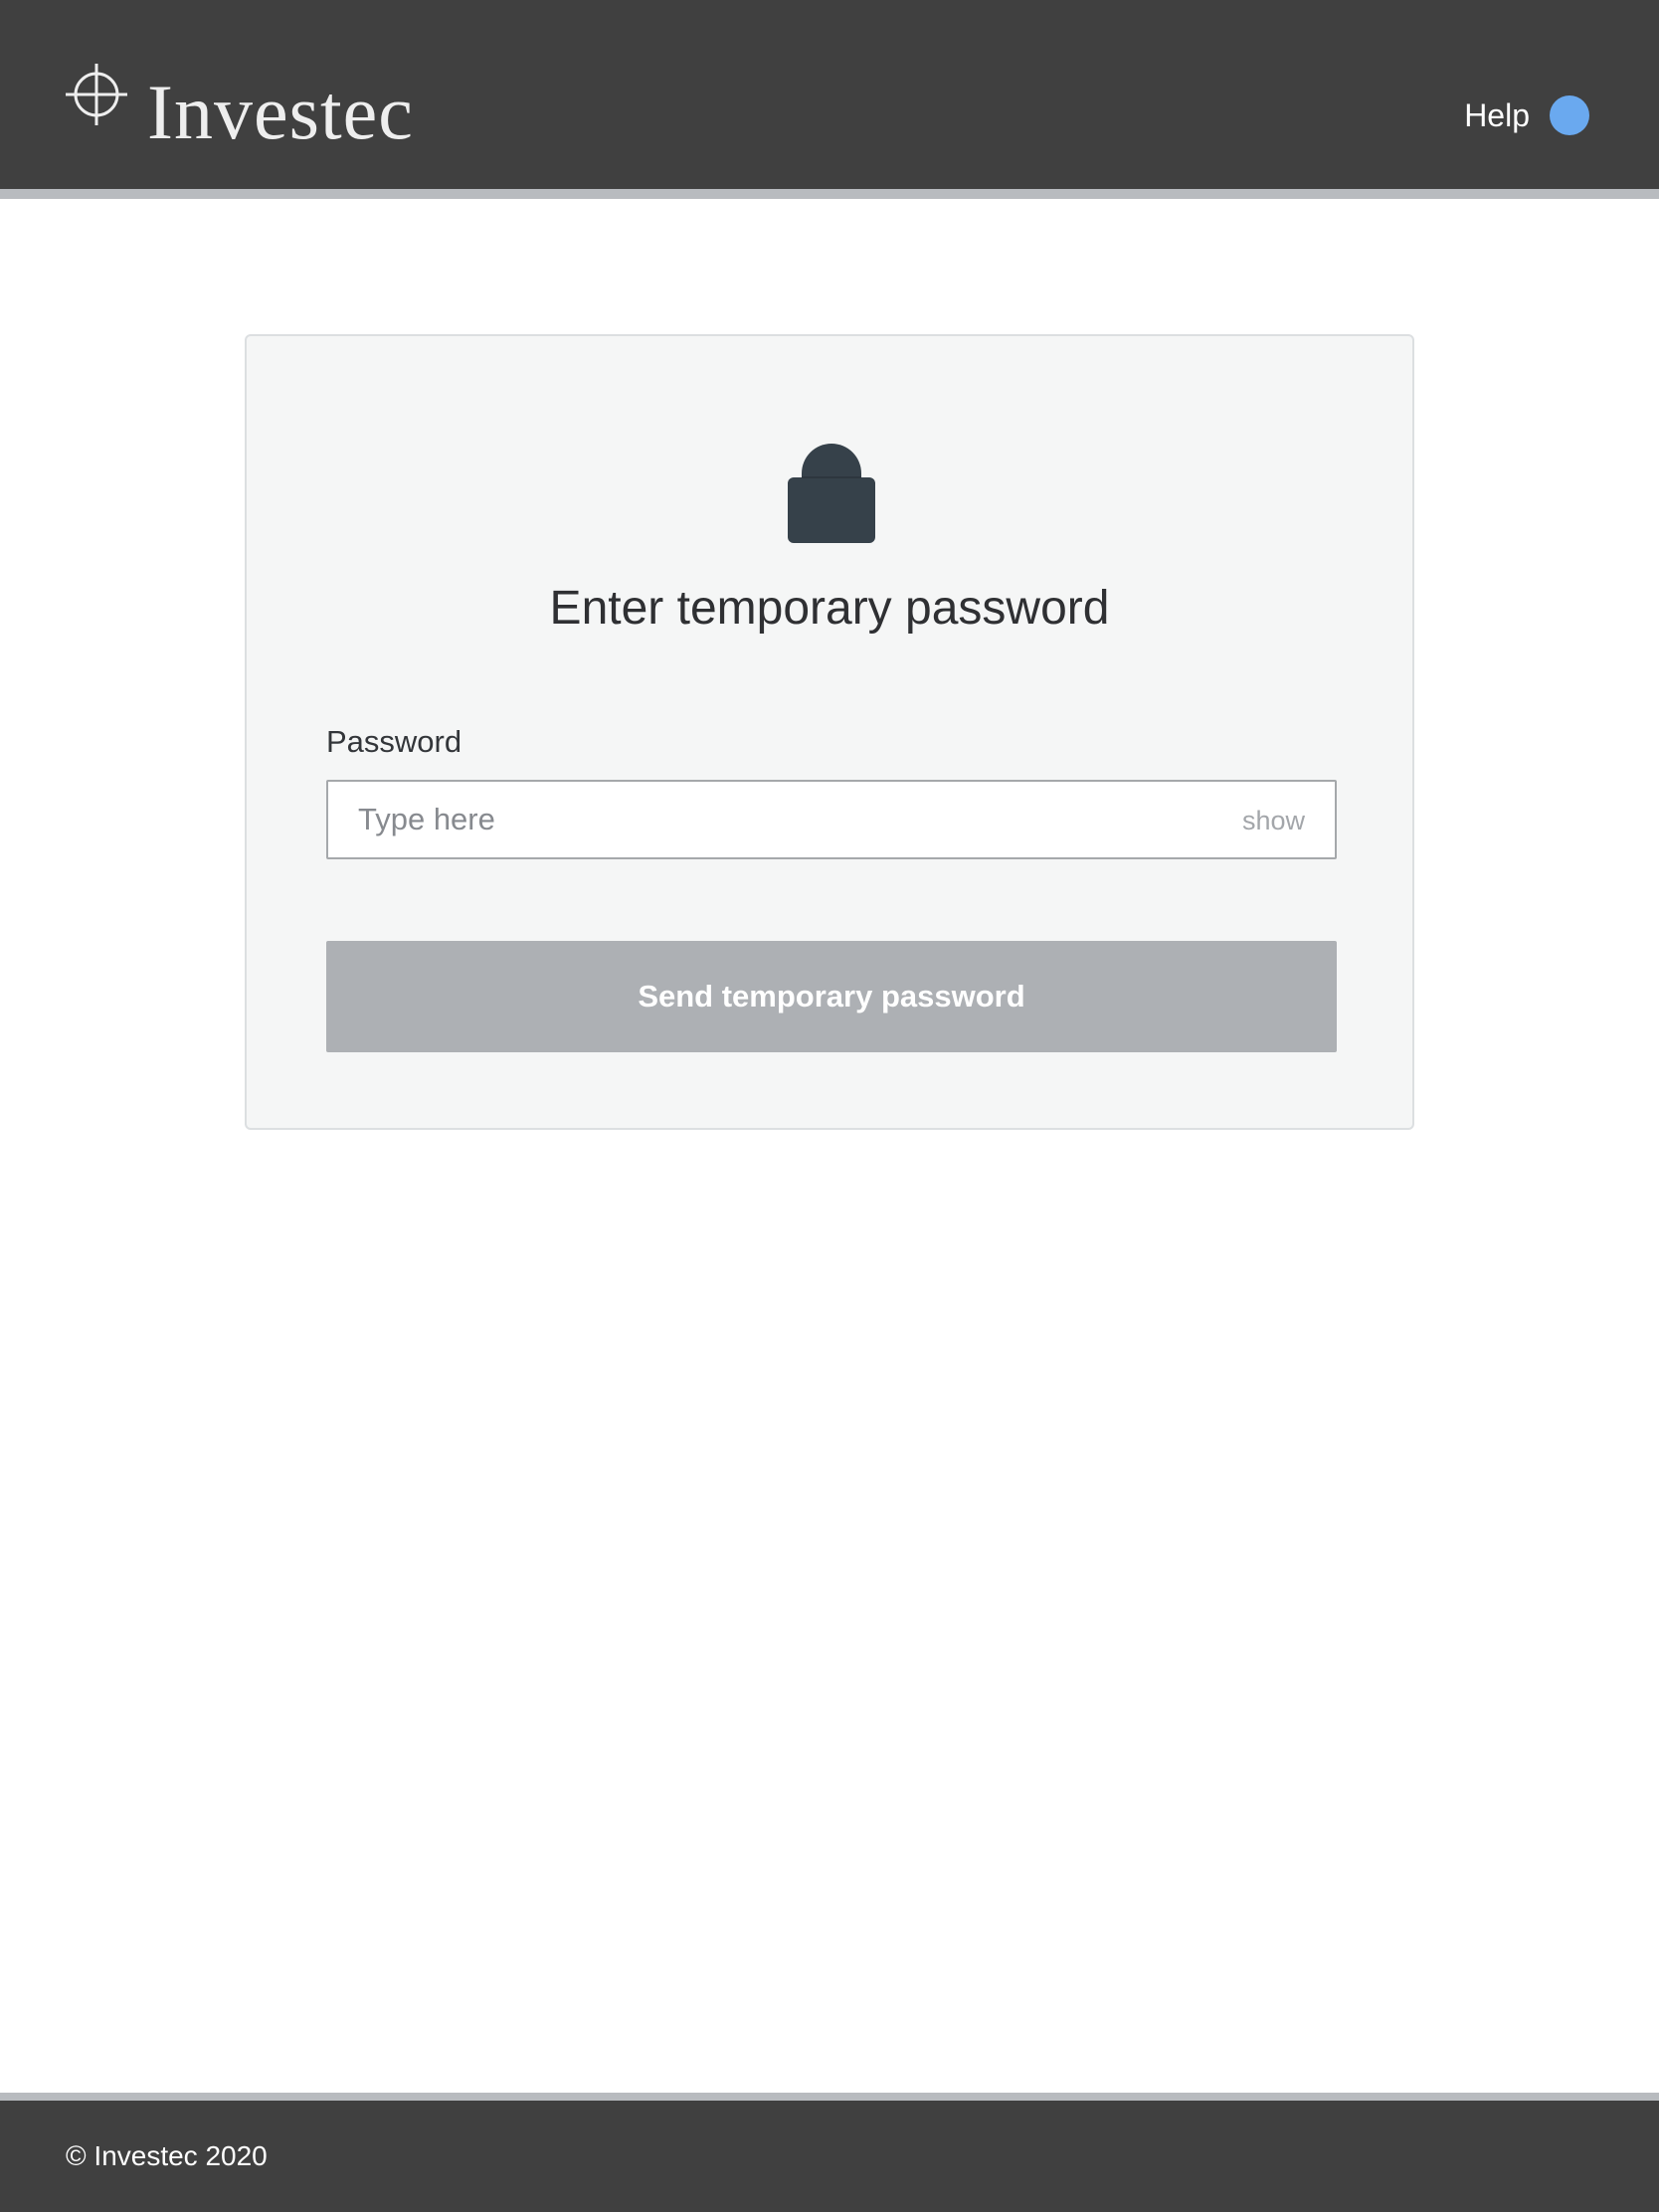 This screenshot has height=2212, width=1659. I want to click on copyright-text: © Investec 2020, so click(167, 2155).